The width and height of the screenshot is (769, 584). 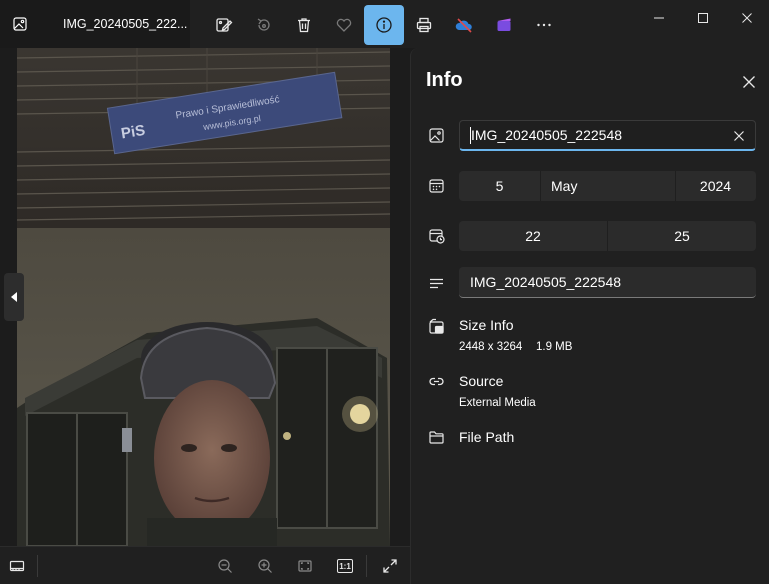 I want to click on fullscreen-button, so click(x=390, y=566).